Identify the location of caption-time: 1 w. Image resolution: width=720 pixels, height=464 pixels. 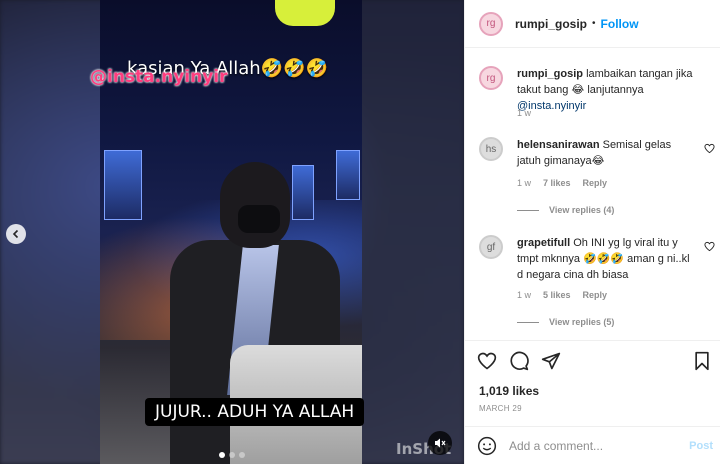
(524, 113).